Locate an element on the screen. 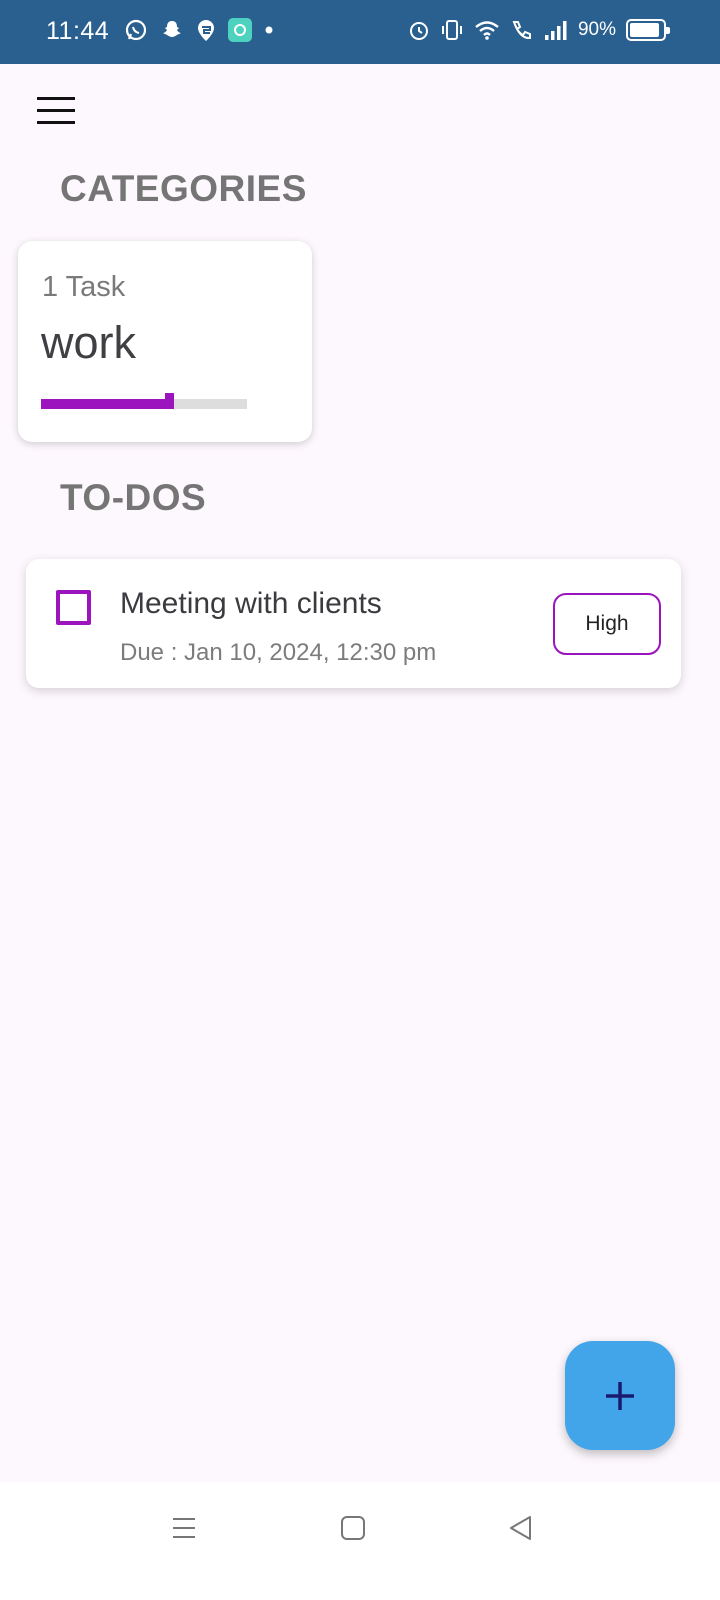 The height and width of the screenshot is (1600, 720). todo-due-date: Due : Jan 10, 2024, 12:30 pm is located at coordinates (278, 652).